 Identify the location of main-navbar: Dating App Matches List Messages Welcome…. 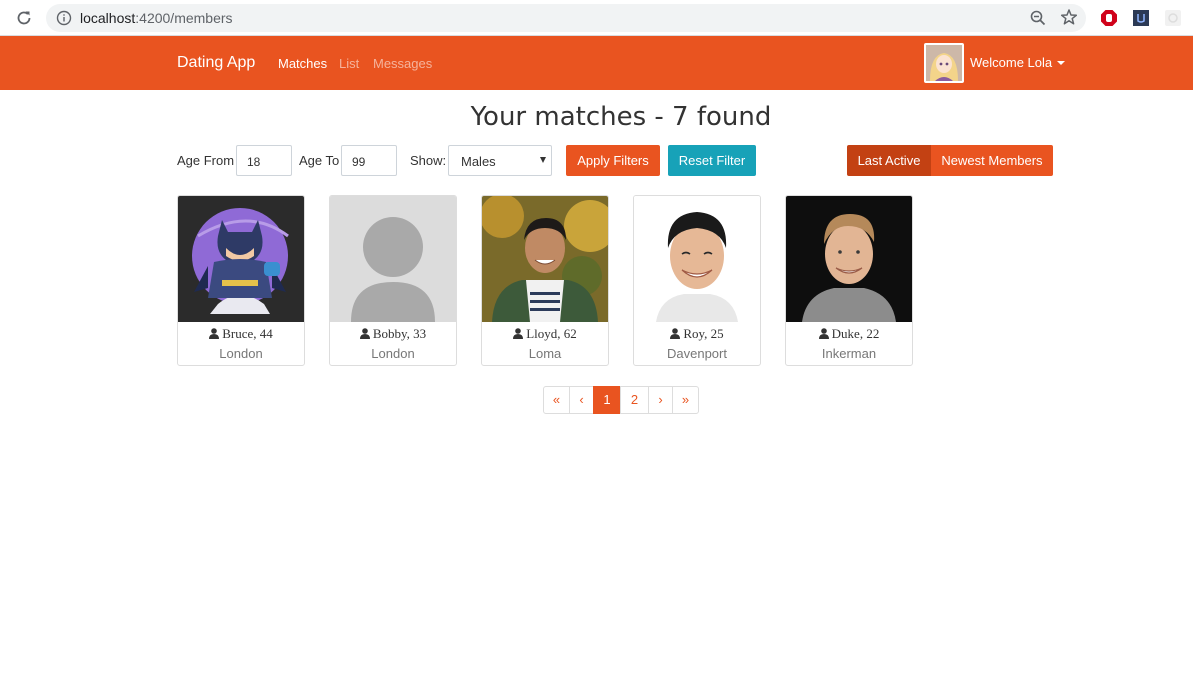
(596, 63).